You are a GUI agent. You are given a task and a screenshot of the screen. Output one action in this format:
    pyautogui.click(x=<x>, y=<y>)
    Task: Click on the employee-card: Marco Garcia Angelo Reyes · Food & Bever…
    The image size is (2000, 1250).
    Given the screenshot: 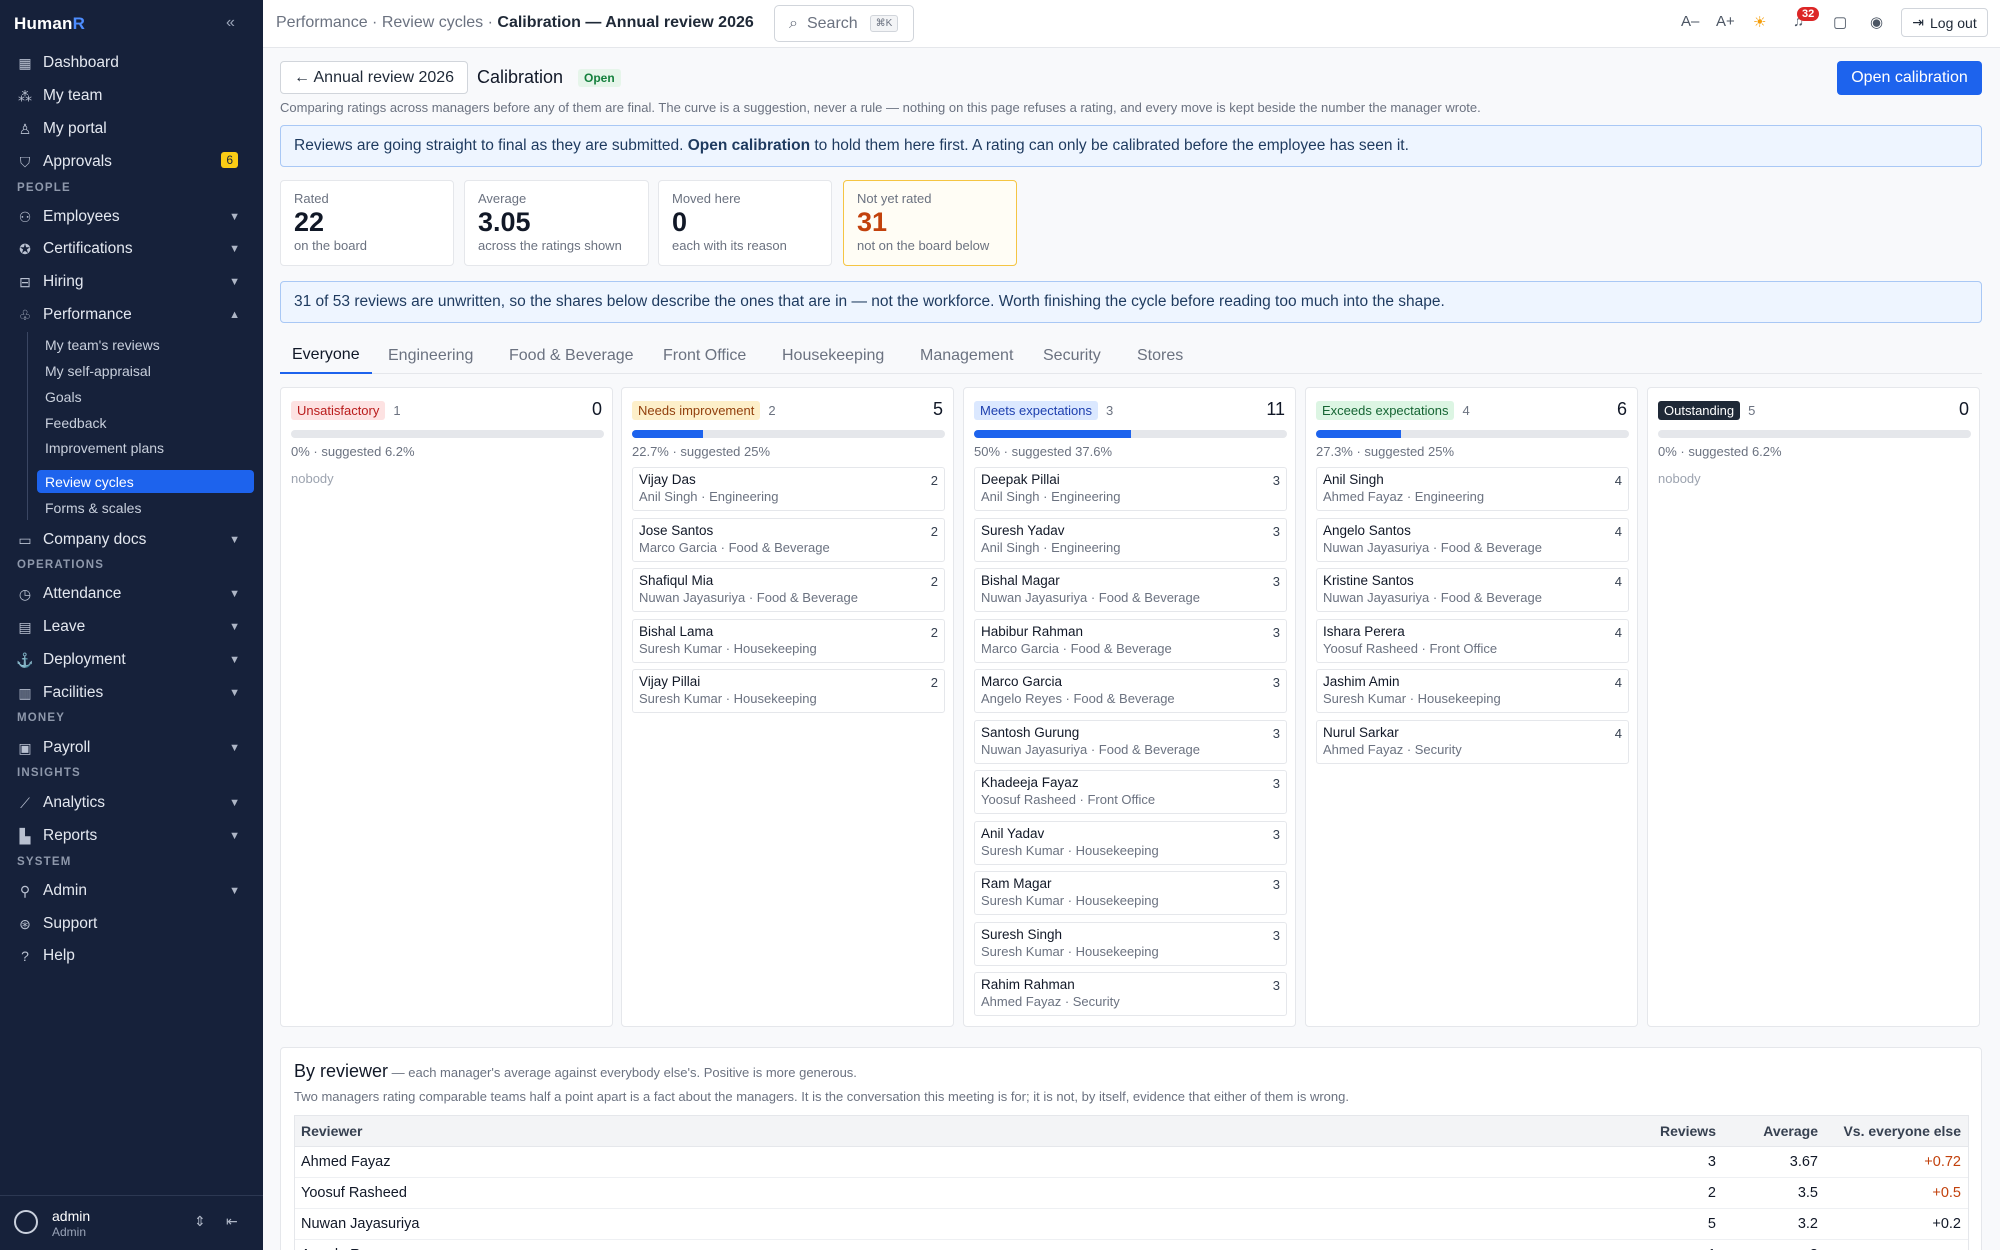 What is the action you would take?
    pyautogui.click(x=1130, y=691)
    